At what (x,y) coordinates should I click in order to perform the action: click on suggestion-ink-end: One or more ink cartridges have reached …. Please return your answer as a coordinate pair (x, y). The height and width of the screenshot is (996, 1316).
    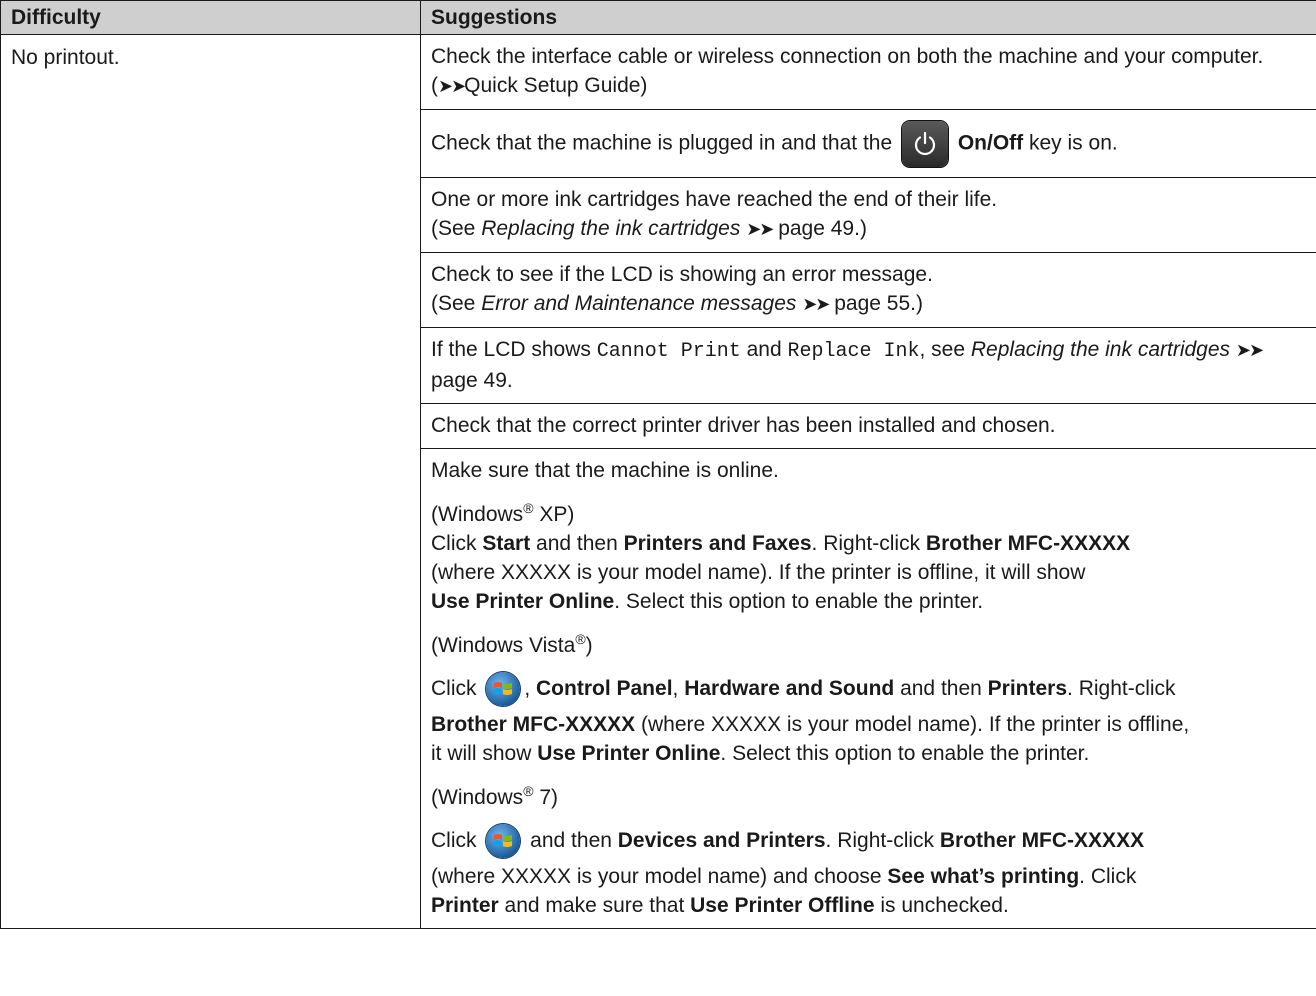
    Looking at the image, I should click on (868, 215).